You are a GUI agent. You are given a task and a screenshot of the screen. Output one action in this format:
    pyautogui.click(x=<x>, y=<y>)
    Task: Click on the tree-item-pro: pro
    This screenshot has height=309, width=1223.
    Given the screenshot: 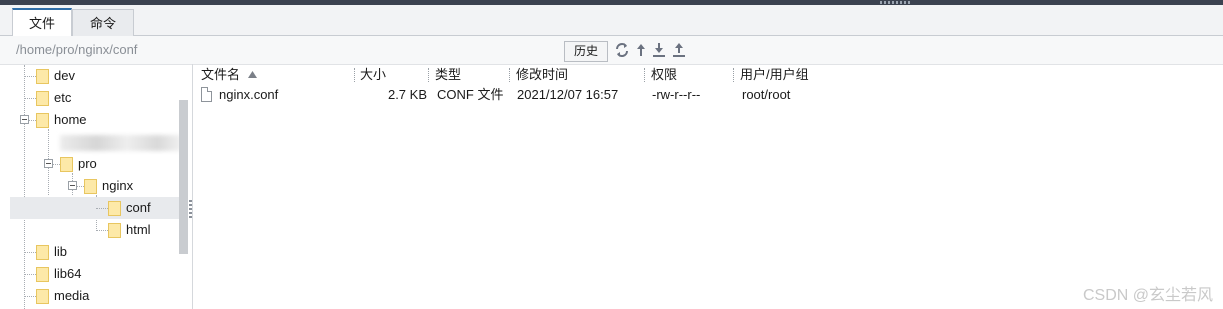 What is the action you would take?
    pyautogui.click(x=95, y=164)
    